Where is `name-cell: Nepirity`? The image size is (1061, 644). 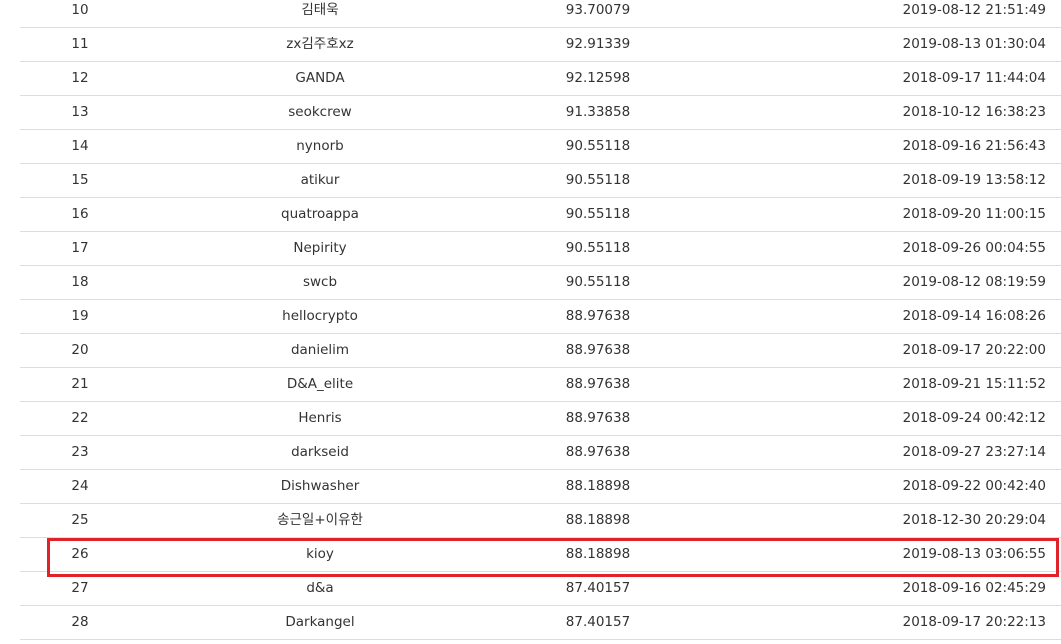
name-cell: Nepirity is located at coordinates (320, 248).